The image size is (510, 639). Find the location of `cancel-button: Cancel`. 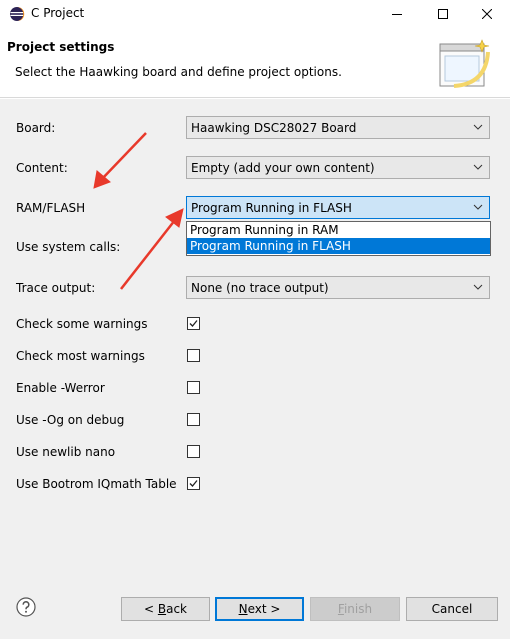

cancel-button: Cancel is located at coordinates (452, 609).